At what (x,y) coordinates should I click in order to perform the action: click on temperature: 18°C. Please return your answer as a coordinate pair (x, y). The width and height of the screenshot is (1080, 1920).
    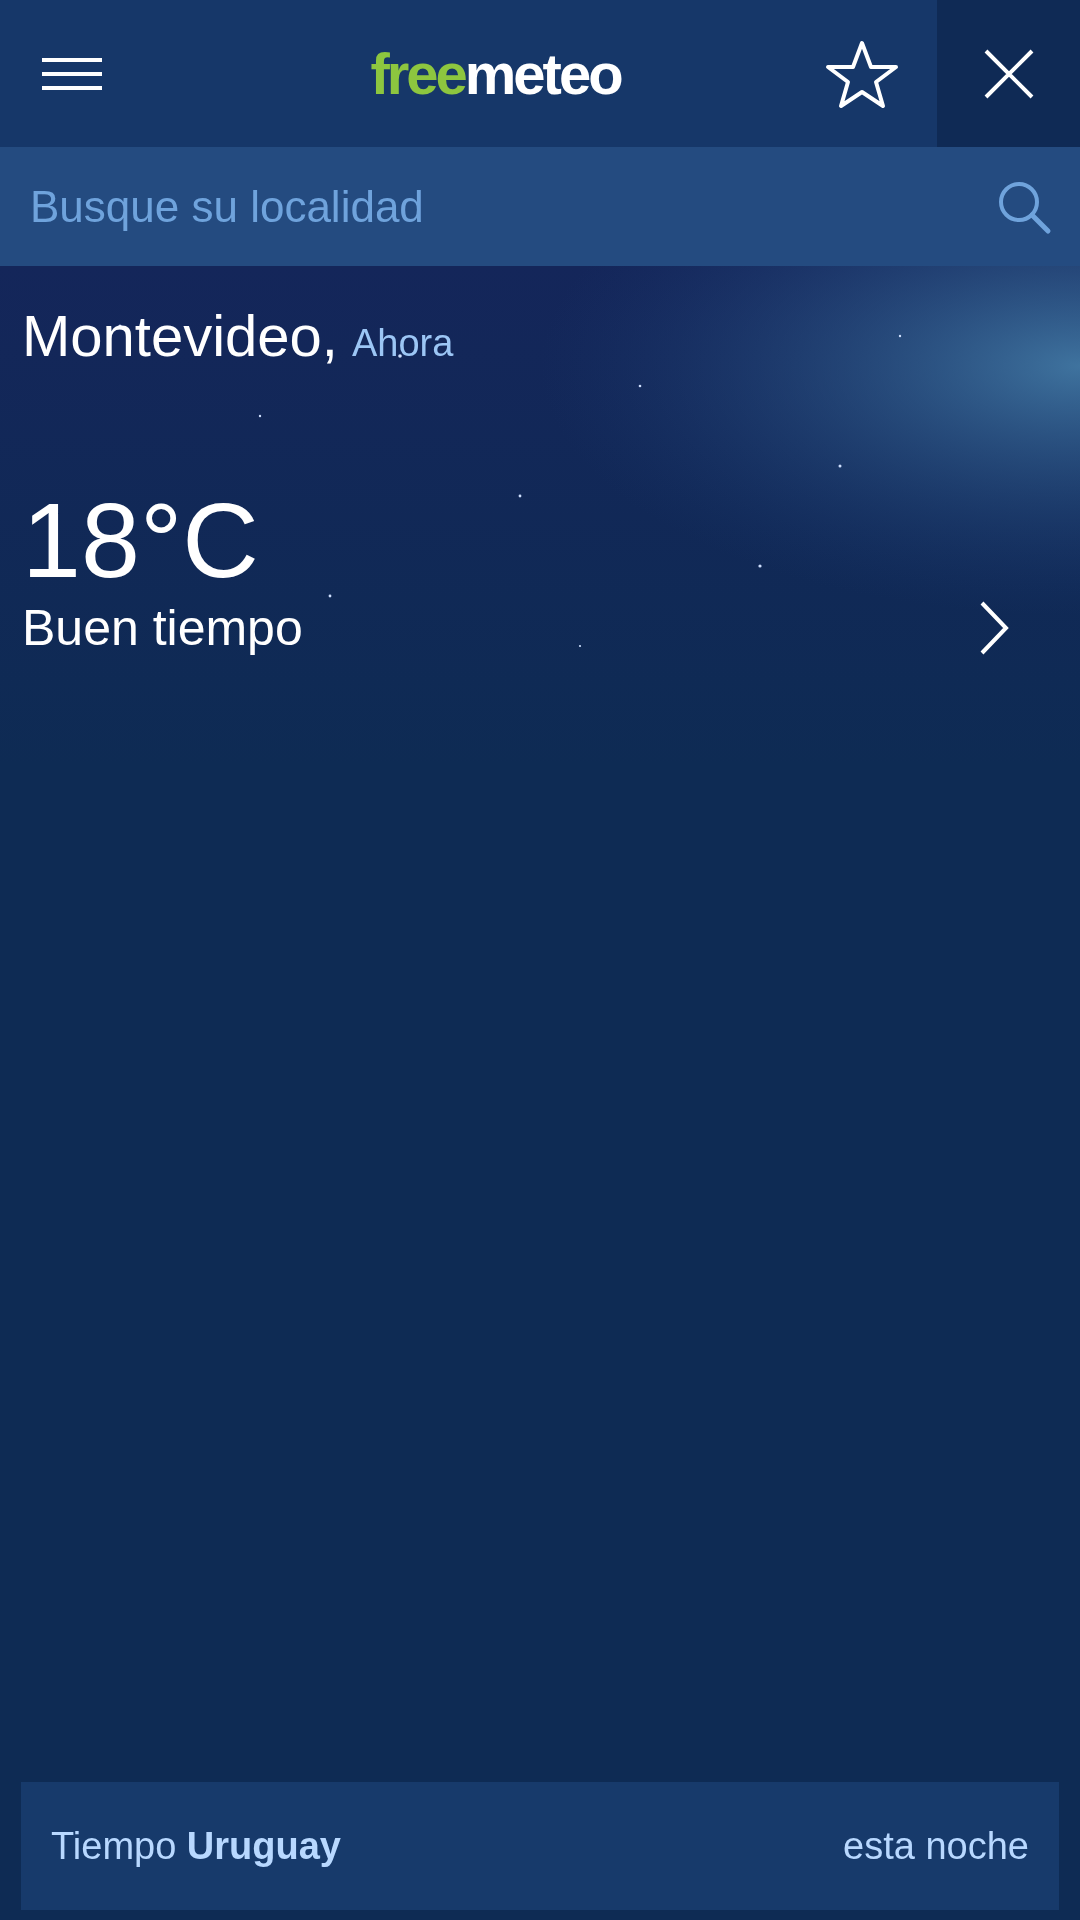
    Looking at the image, I should click on (141, 540).